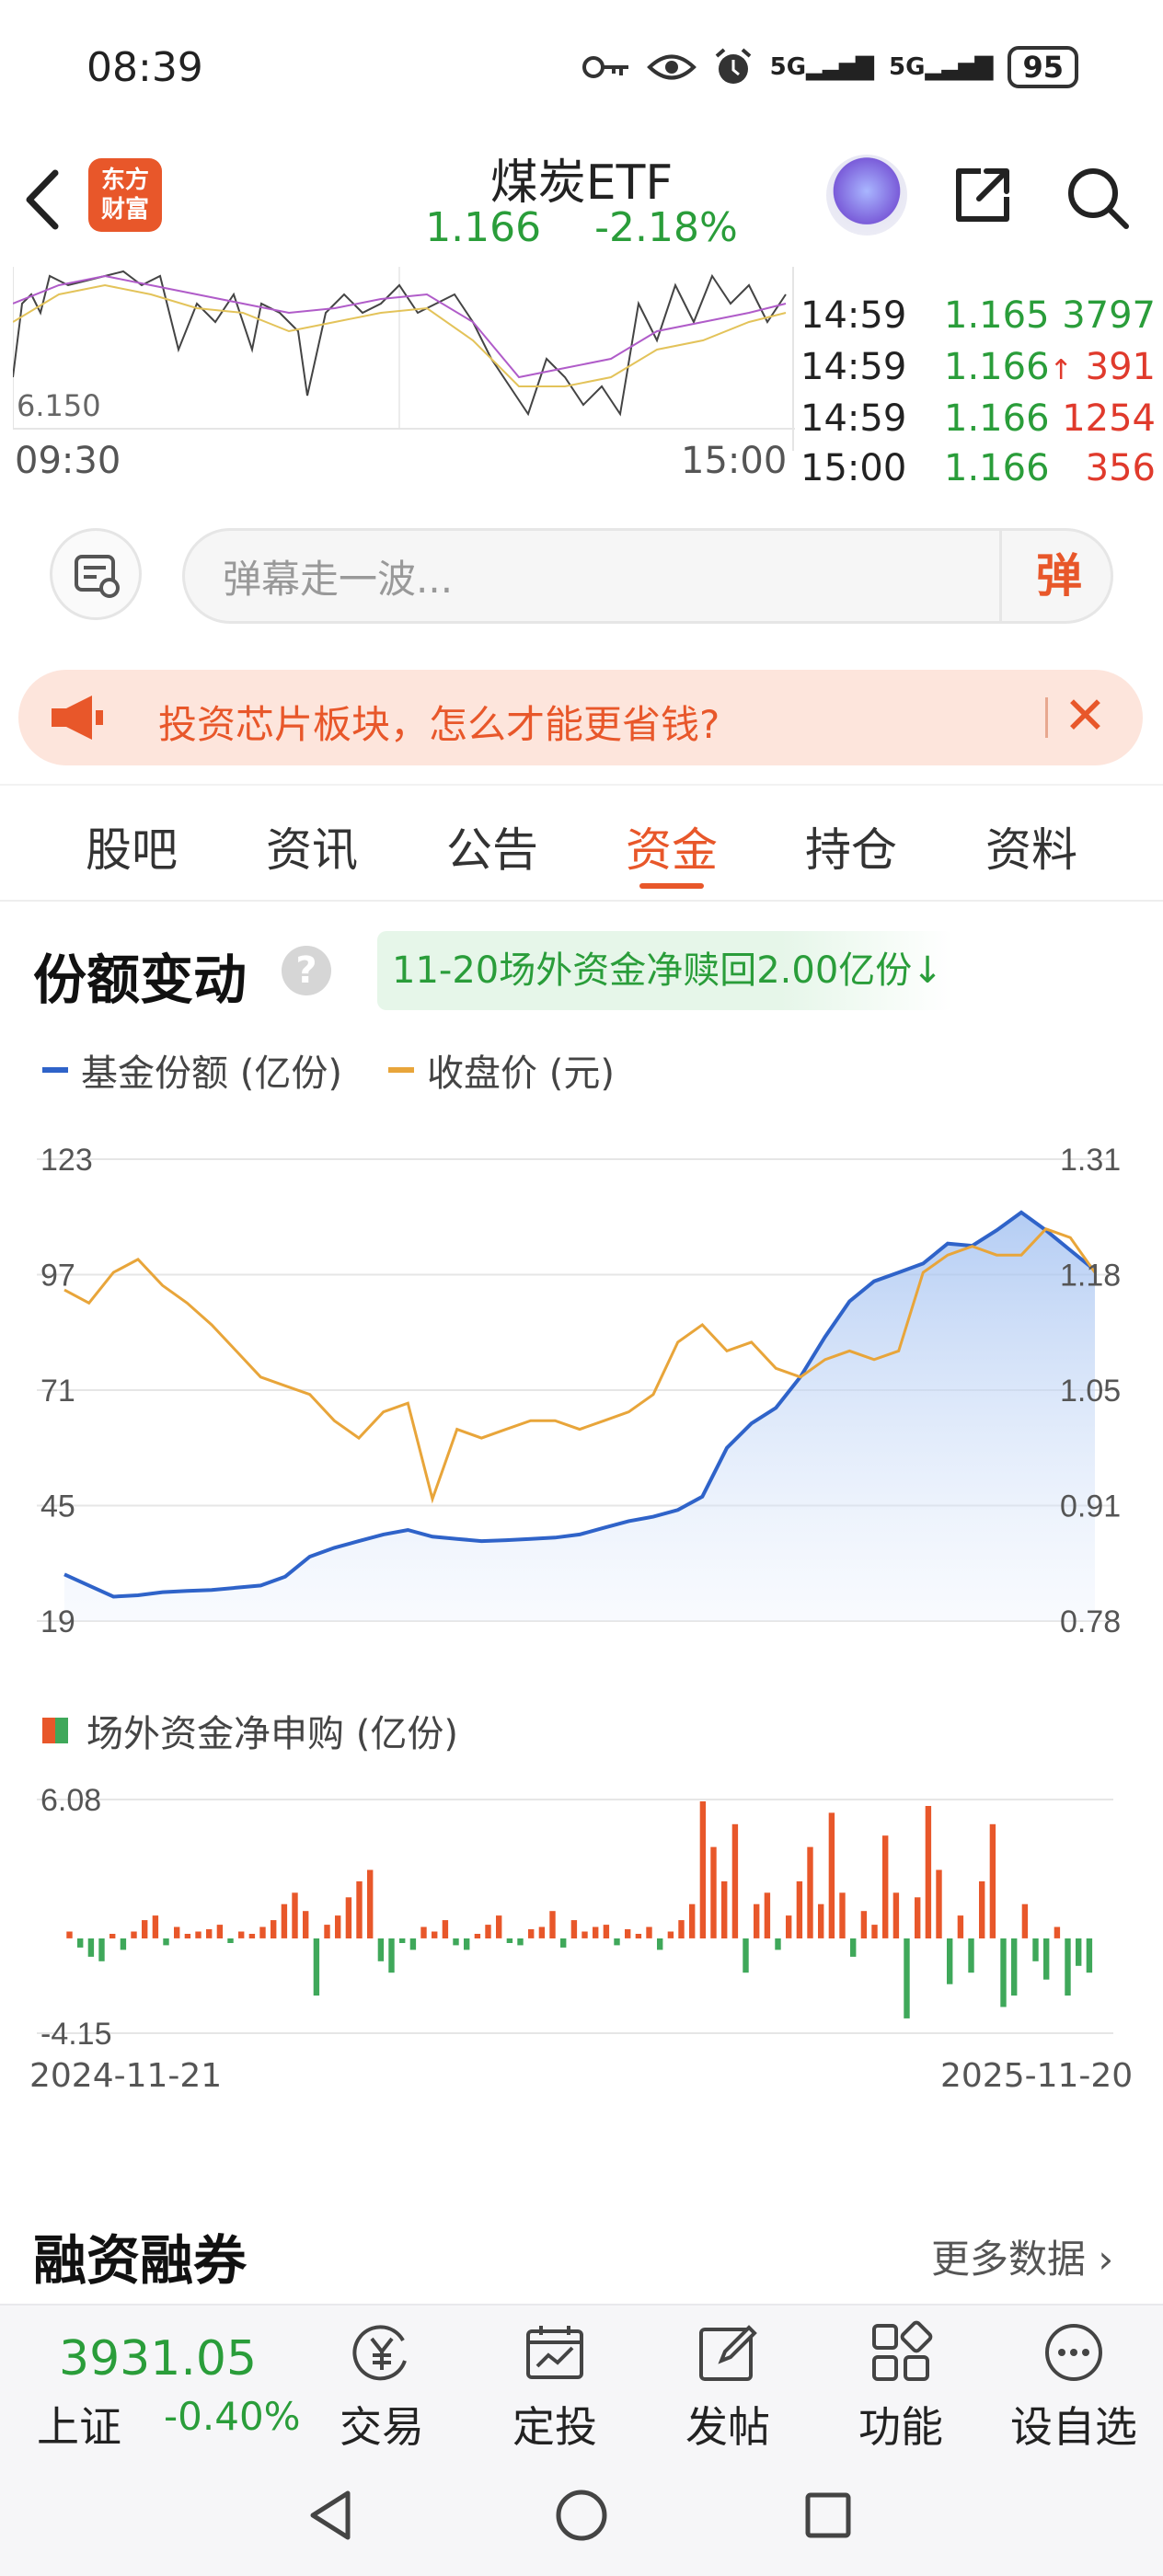  Describe the element at coordinates (145, 67) in the screenshot. I see `status-time: 08:39` at that location.